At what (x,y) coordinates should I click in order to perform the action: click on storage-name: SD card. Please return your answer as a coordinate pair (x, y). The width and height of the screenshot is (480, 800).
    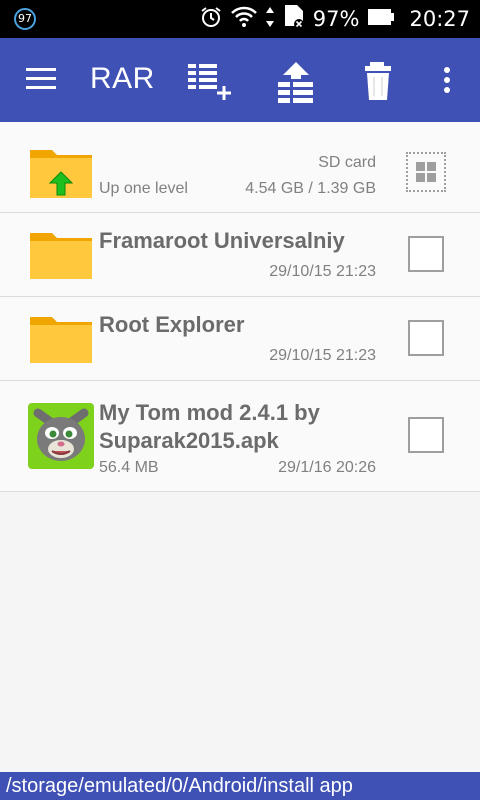
    Looking at the image, I should click on (347, 162).